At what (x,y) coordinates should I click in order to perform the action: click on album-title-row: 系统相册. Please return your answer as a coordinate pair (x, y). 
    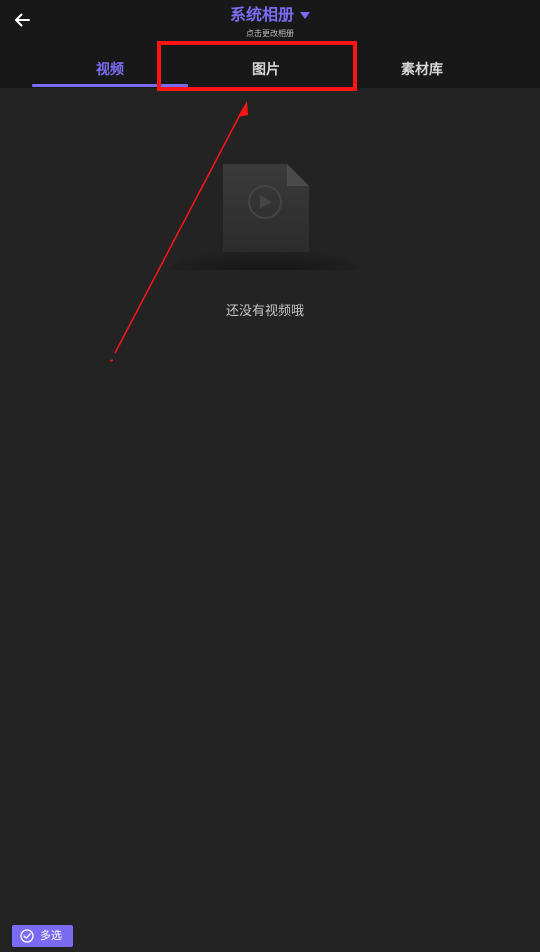
    Looking at the image, I should click on (270, 15).